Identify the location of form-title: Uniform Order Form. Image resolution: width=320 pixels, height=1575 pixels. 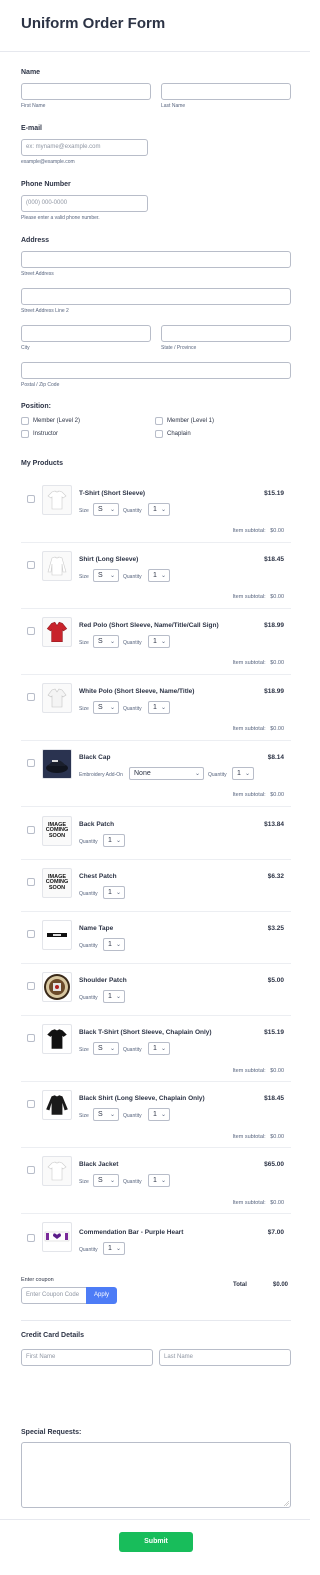
(93, 23).